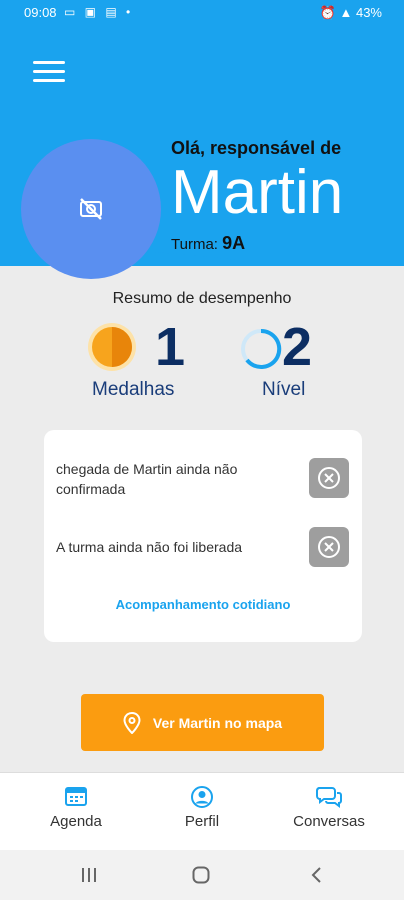 This screenshot has height=900, width=404. Describe the element at coordinates (203, 604) in the screenshot. I see `daily-tracking-link: Acompanhamento cotidiano` at that location.